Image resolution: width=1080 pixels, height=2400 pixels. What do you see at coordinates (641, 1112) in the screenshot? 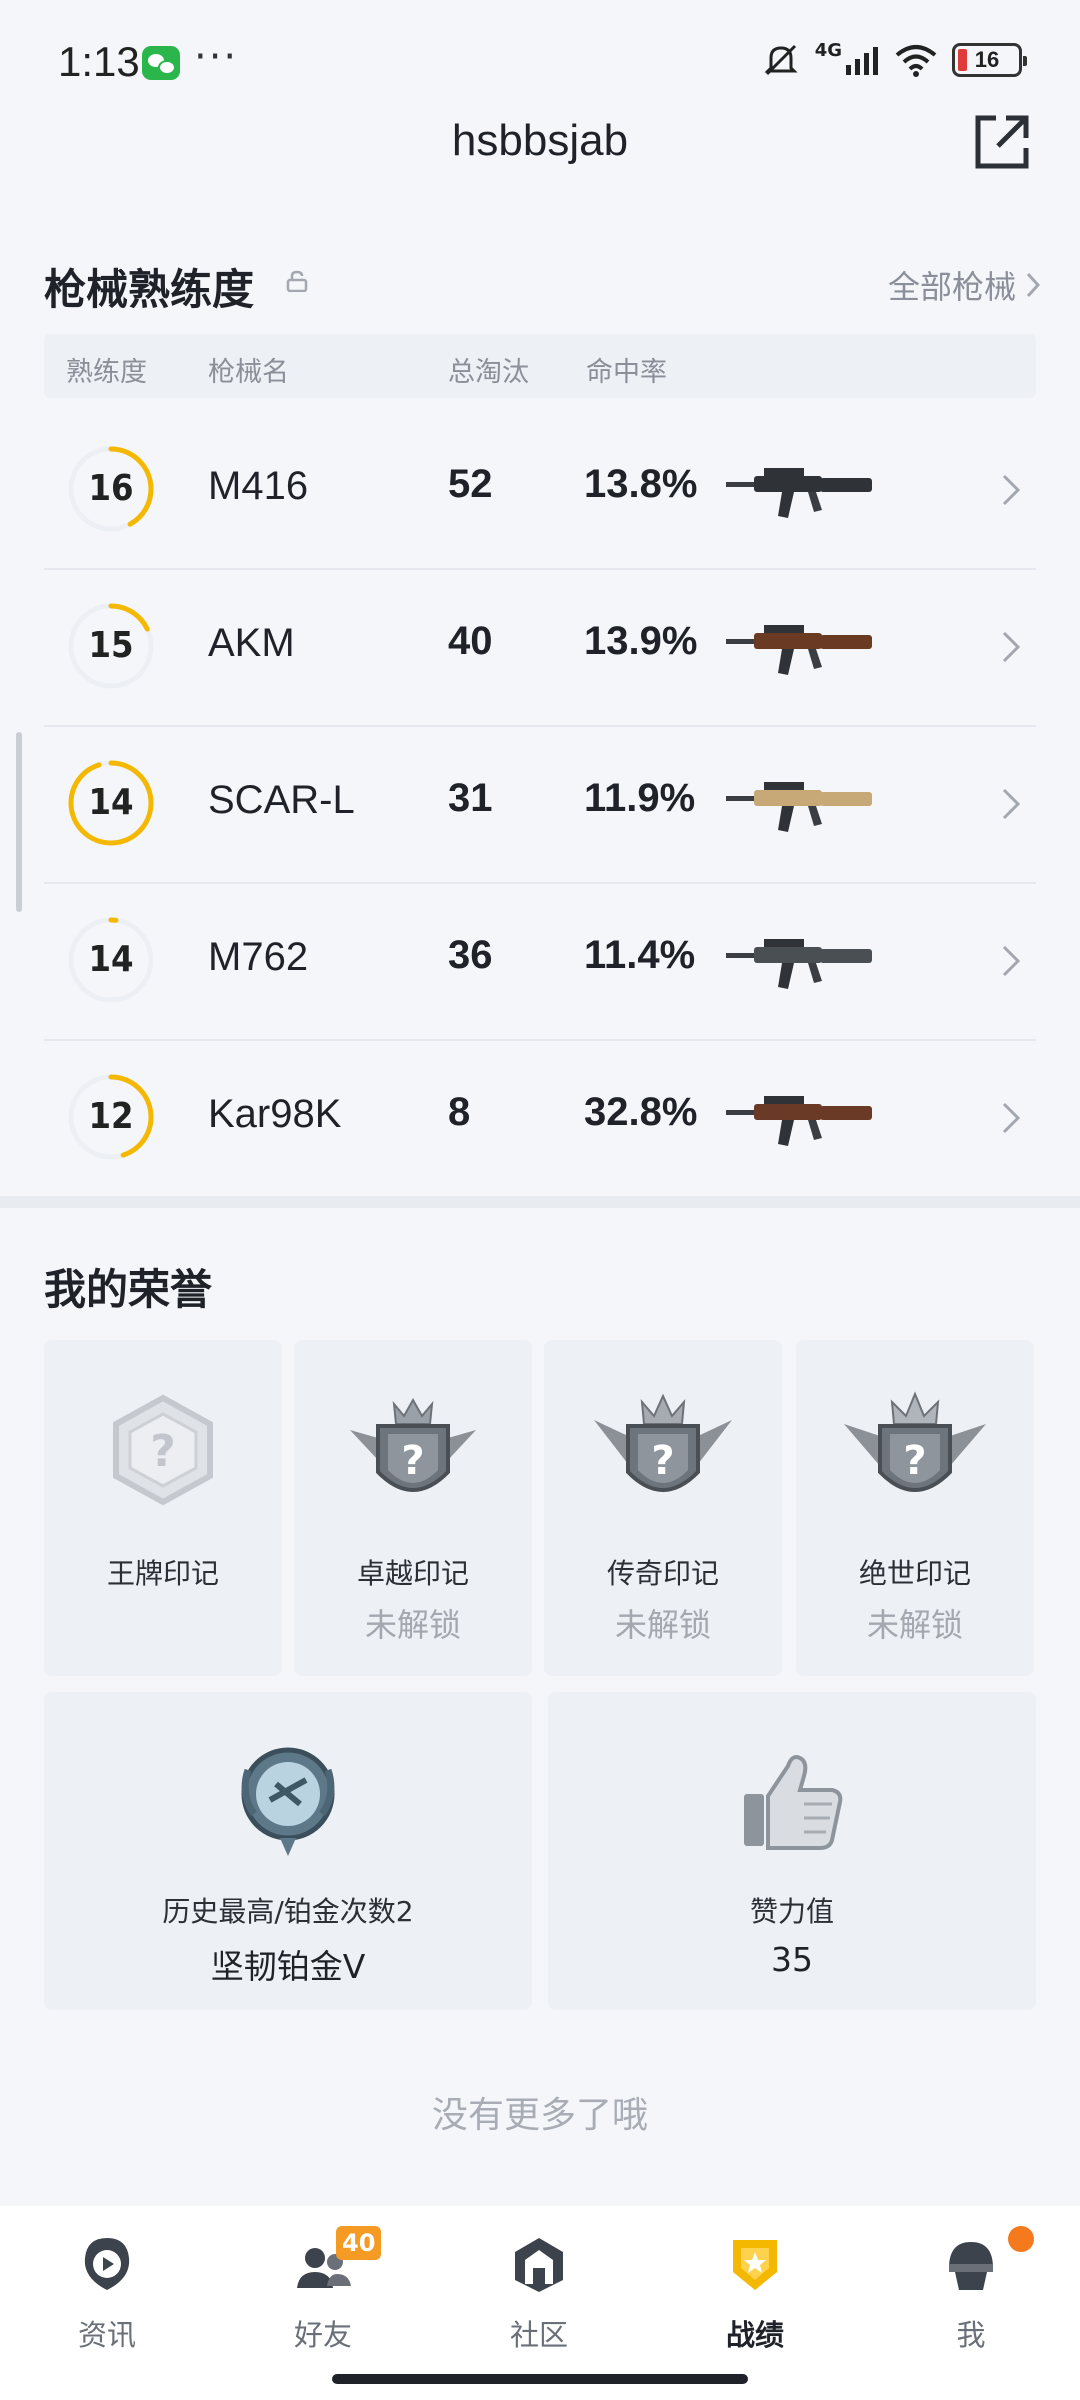
I see `weapon-hit-rate: 32.8%` at bounding box center [641, 1112].